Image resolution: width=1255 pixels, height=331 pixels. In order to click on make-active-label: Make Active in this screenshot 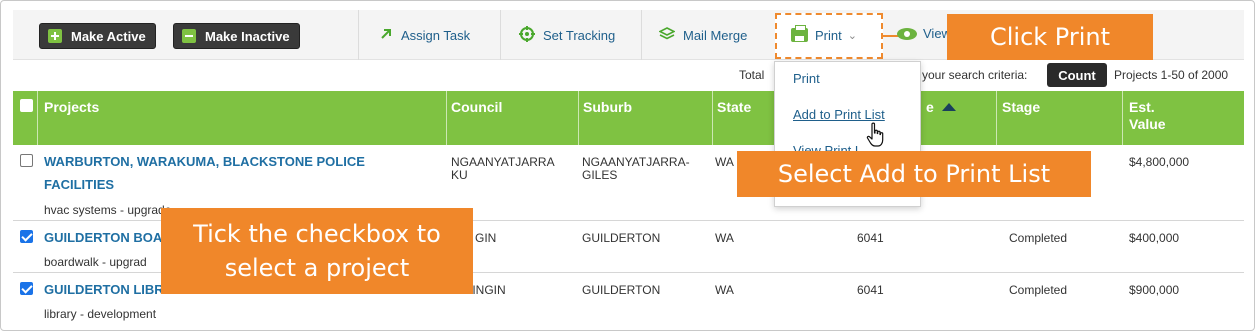, I will do `click(108, 36)`.